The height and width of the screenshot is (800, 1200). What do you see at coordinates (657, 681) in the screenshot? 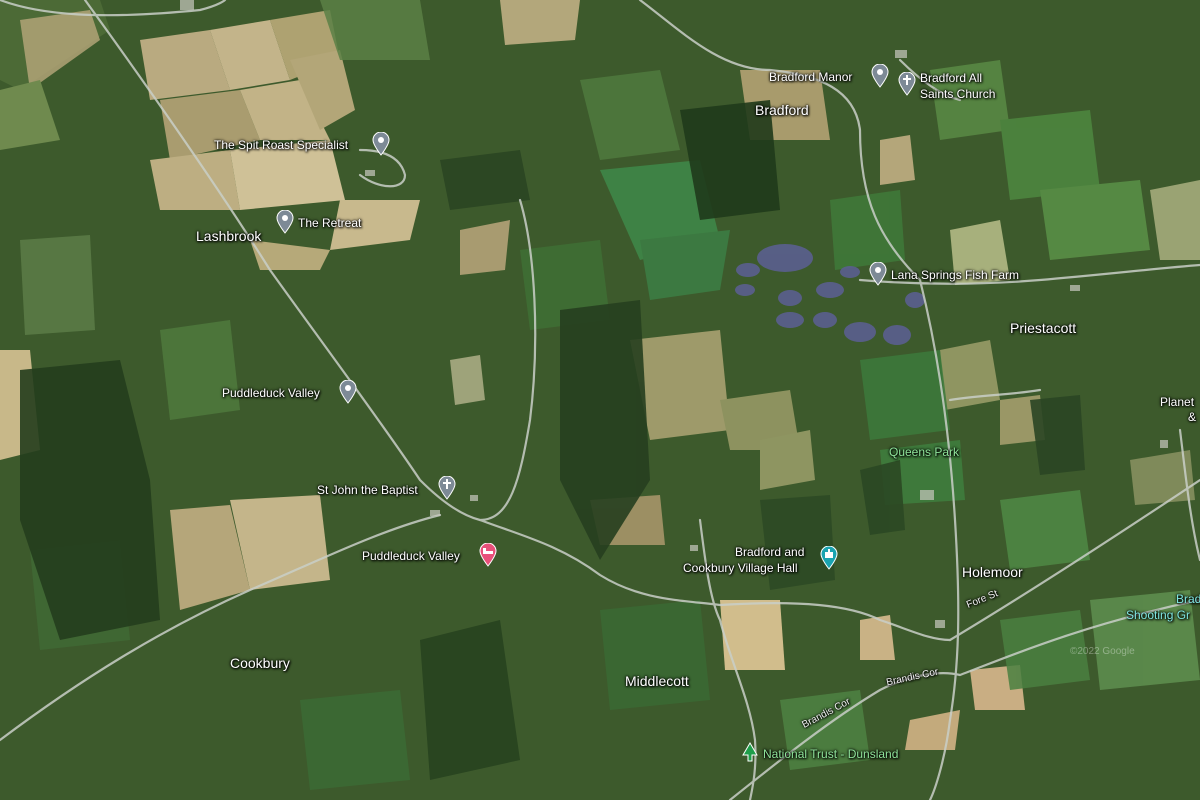
I see `place-label-middlecott: Middlecott` at bounding box center [657, 681].